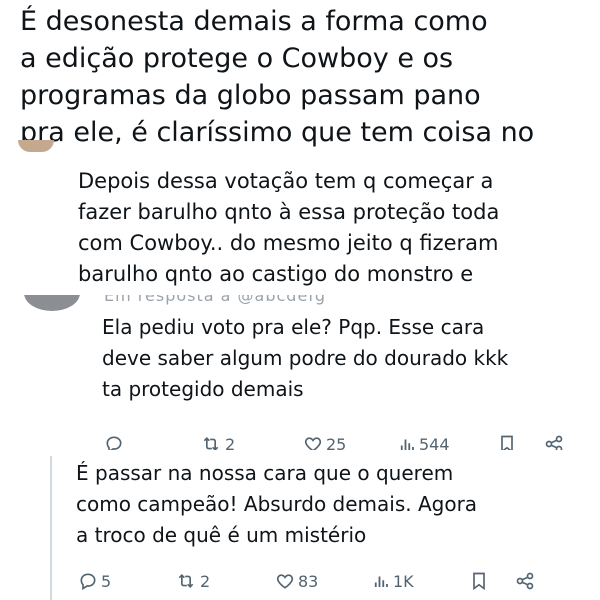 This screenshot has width=600, height=600. Describe the element at coordinates (308, 581) in the screenshot. I see `like-count: 83` at that location.